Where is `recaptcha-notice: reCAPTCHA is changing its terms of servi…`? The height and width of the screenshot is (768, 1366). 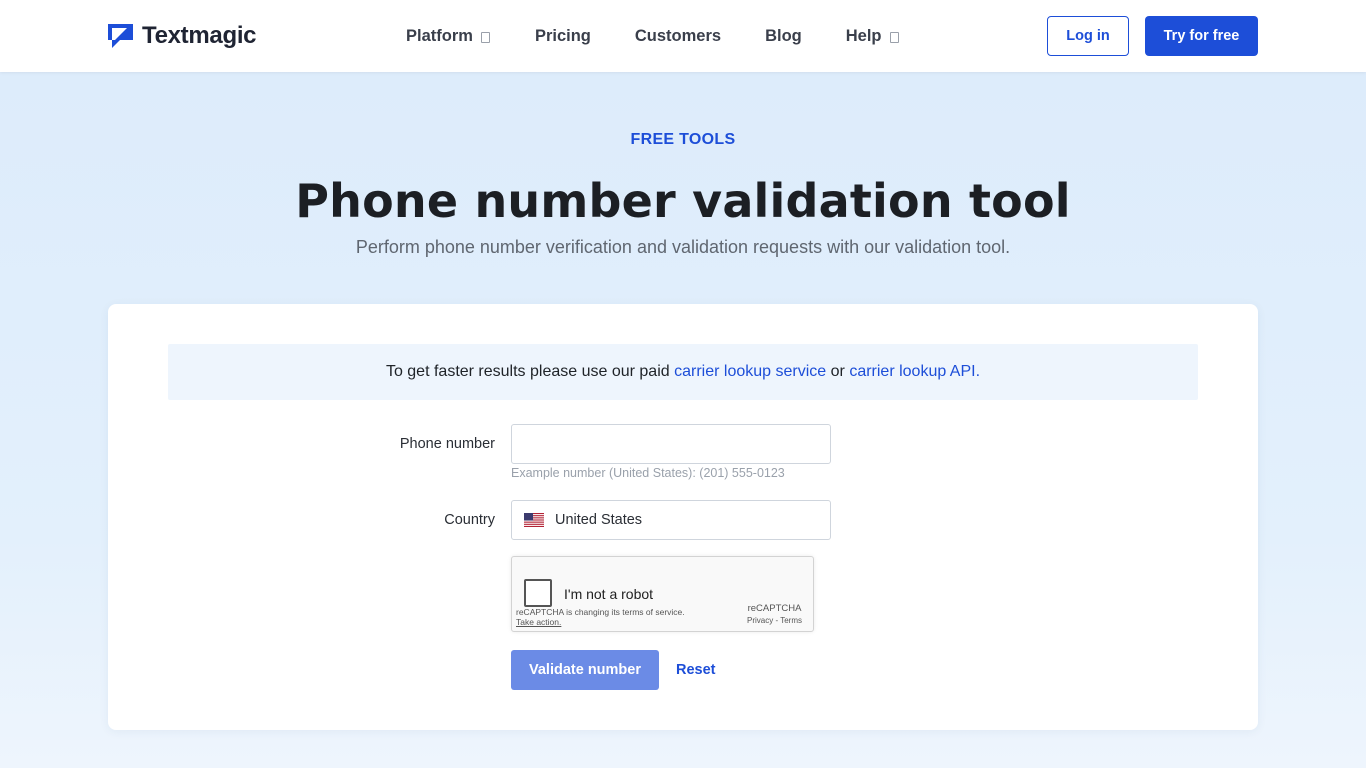 recaptcha-notice: reCAPTCHA is changing its terms of servi… is located at coordinates (600, 617).